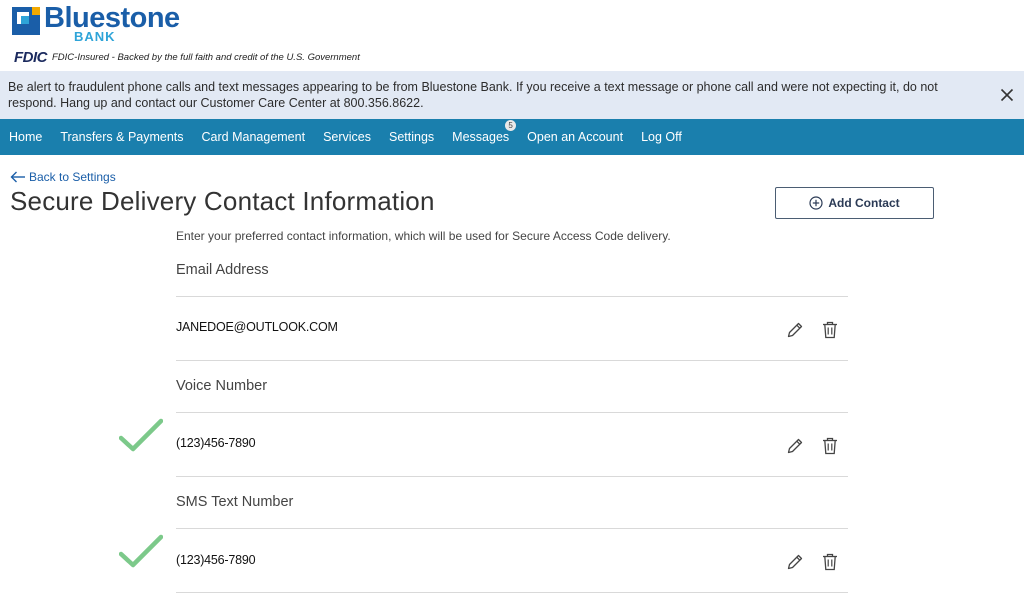 This screenshot has height=604, width=1024. I want to click on email-value: JANEDOE@OUTLOOK.COM, so click(257, 327).